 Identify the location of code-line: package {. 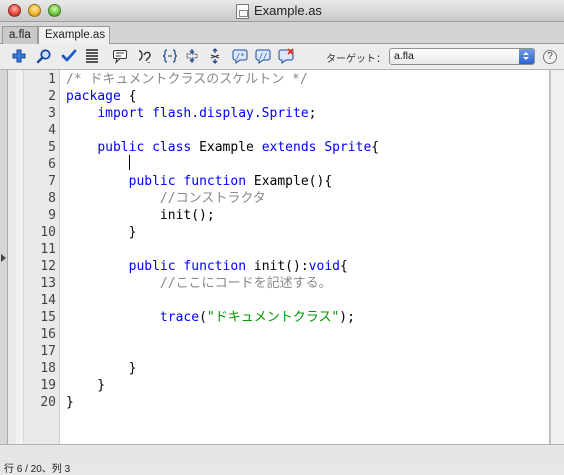
(101, 96).